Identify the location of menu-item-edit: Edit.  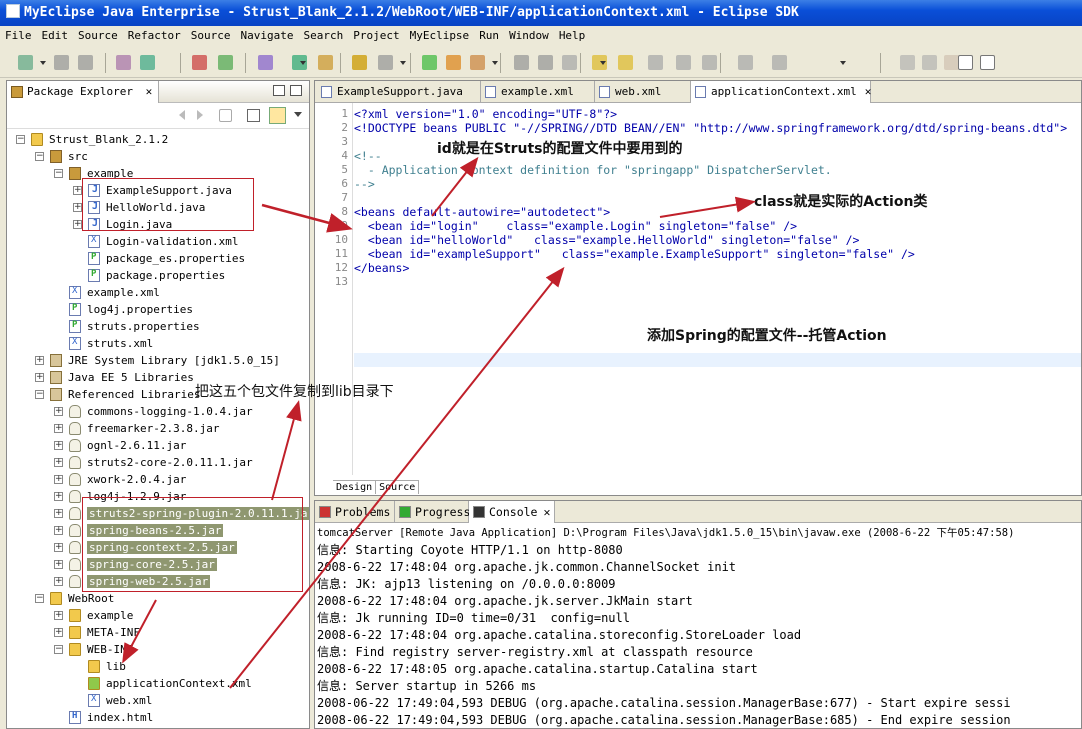
(55, 36).